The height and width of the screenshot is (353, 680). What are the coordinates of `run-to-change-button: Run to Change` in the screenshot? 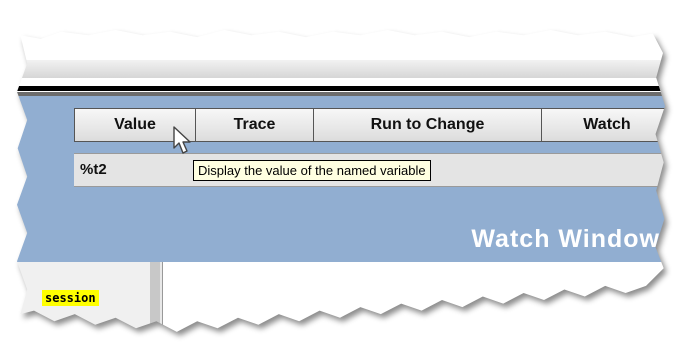 It's located at (428, 125).